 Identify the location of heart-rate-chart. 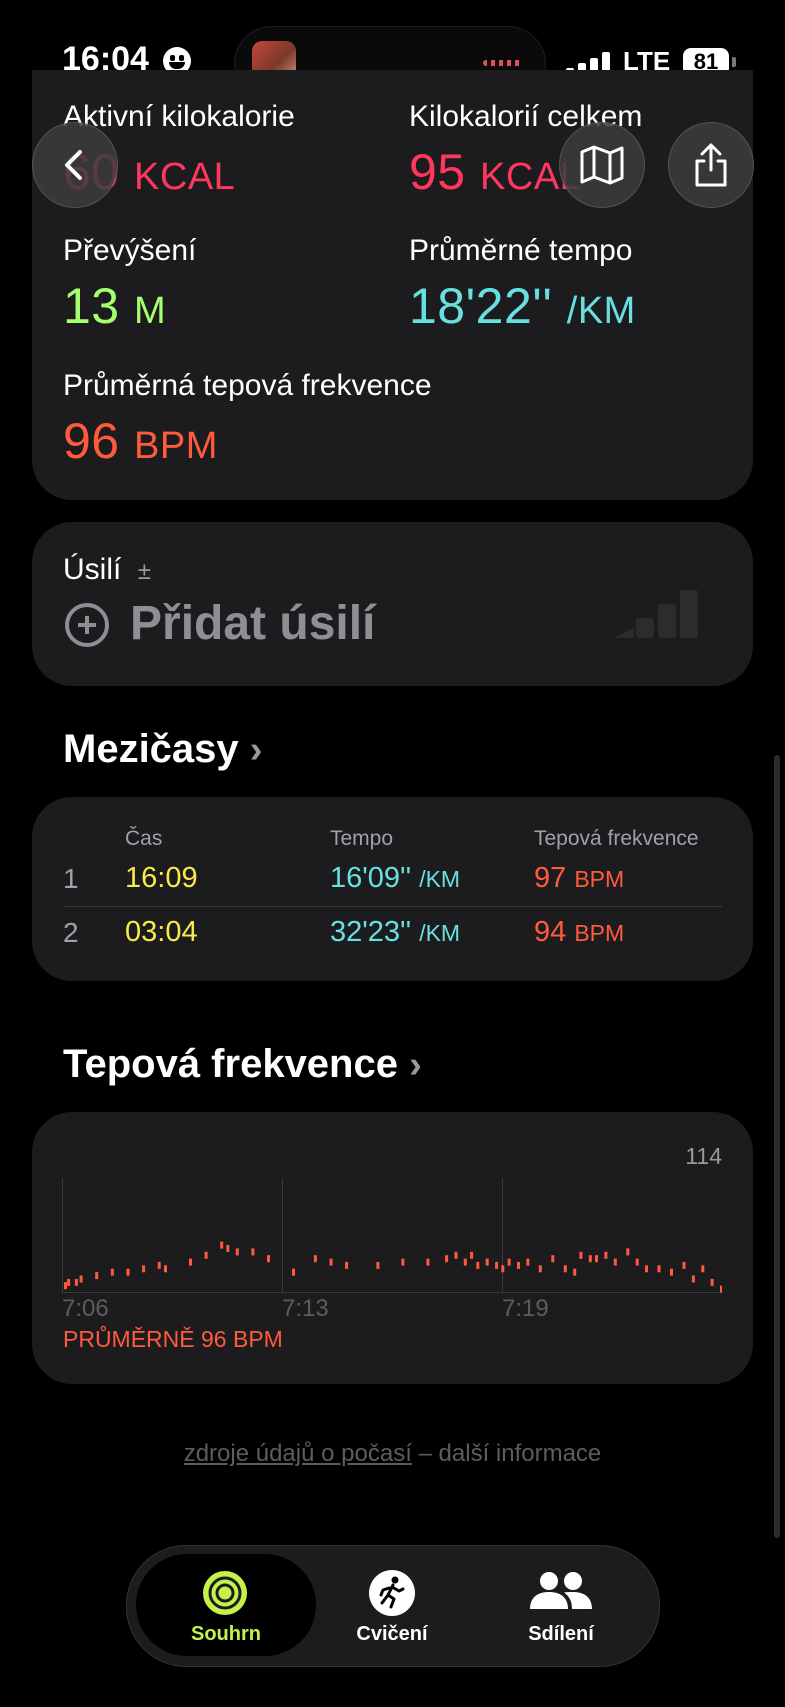
(392, 1235).